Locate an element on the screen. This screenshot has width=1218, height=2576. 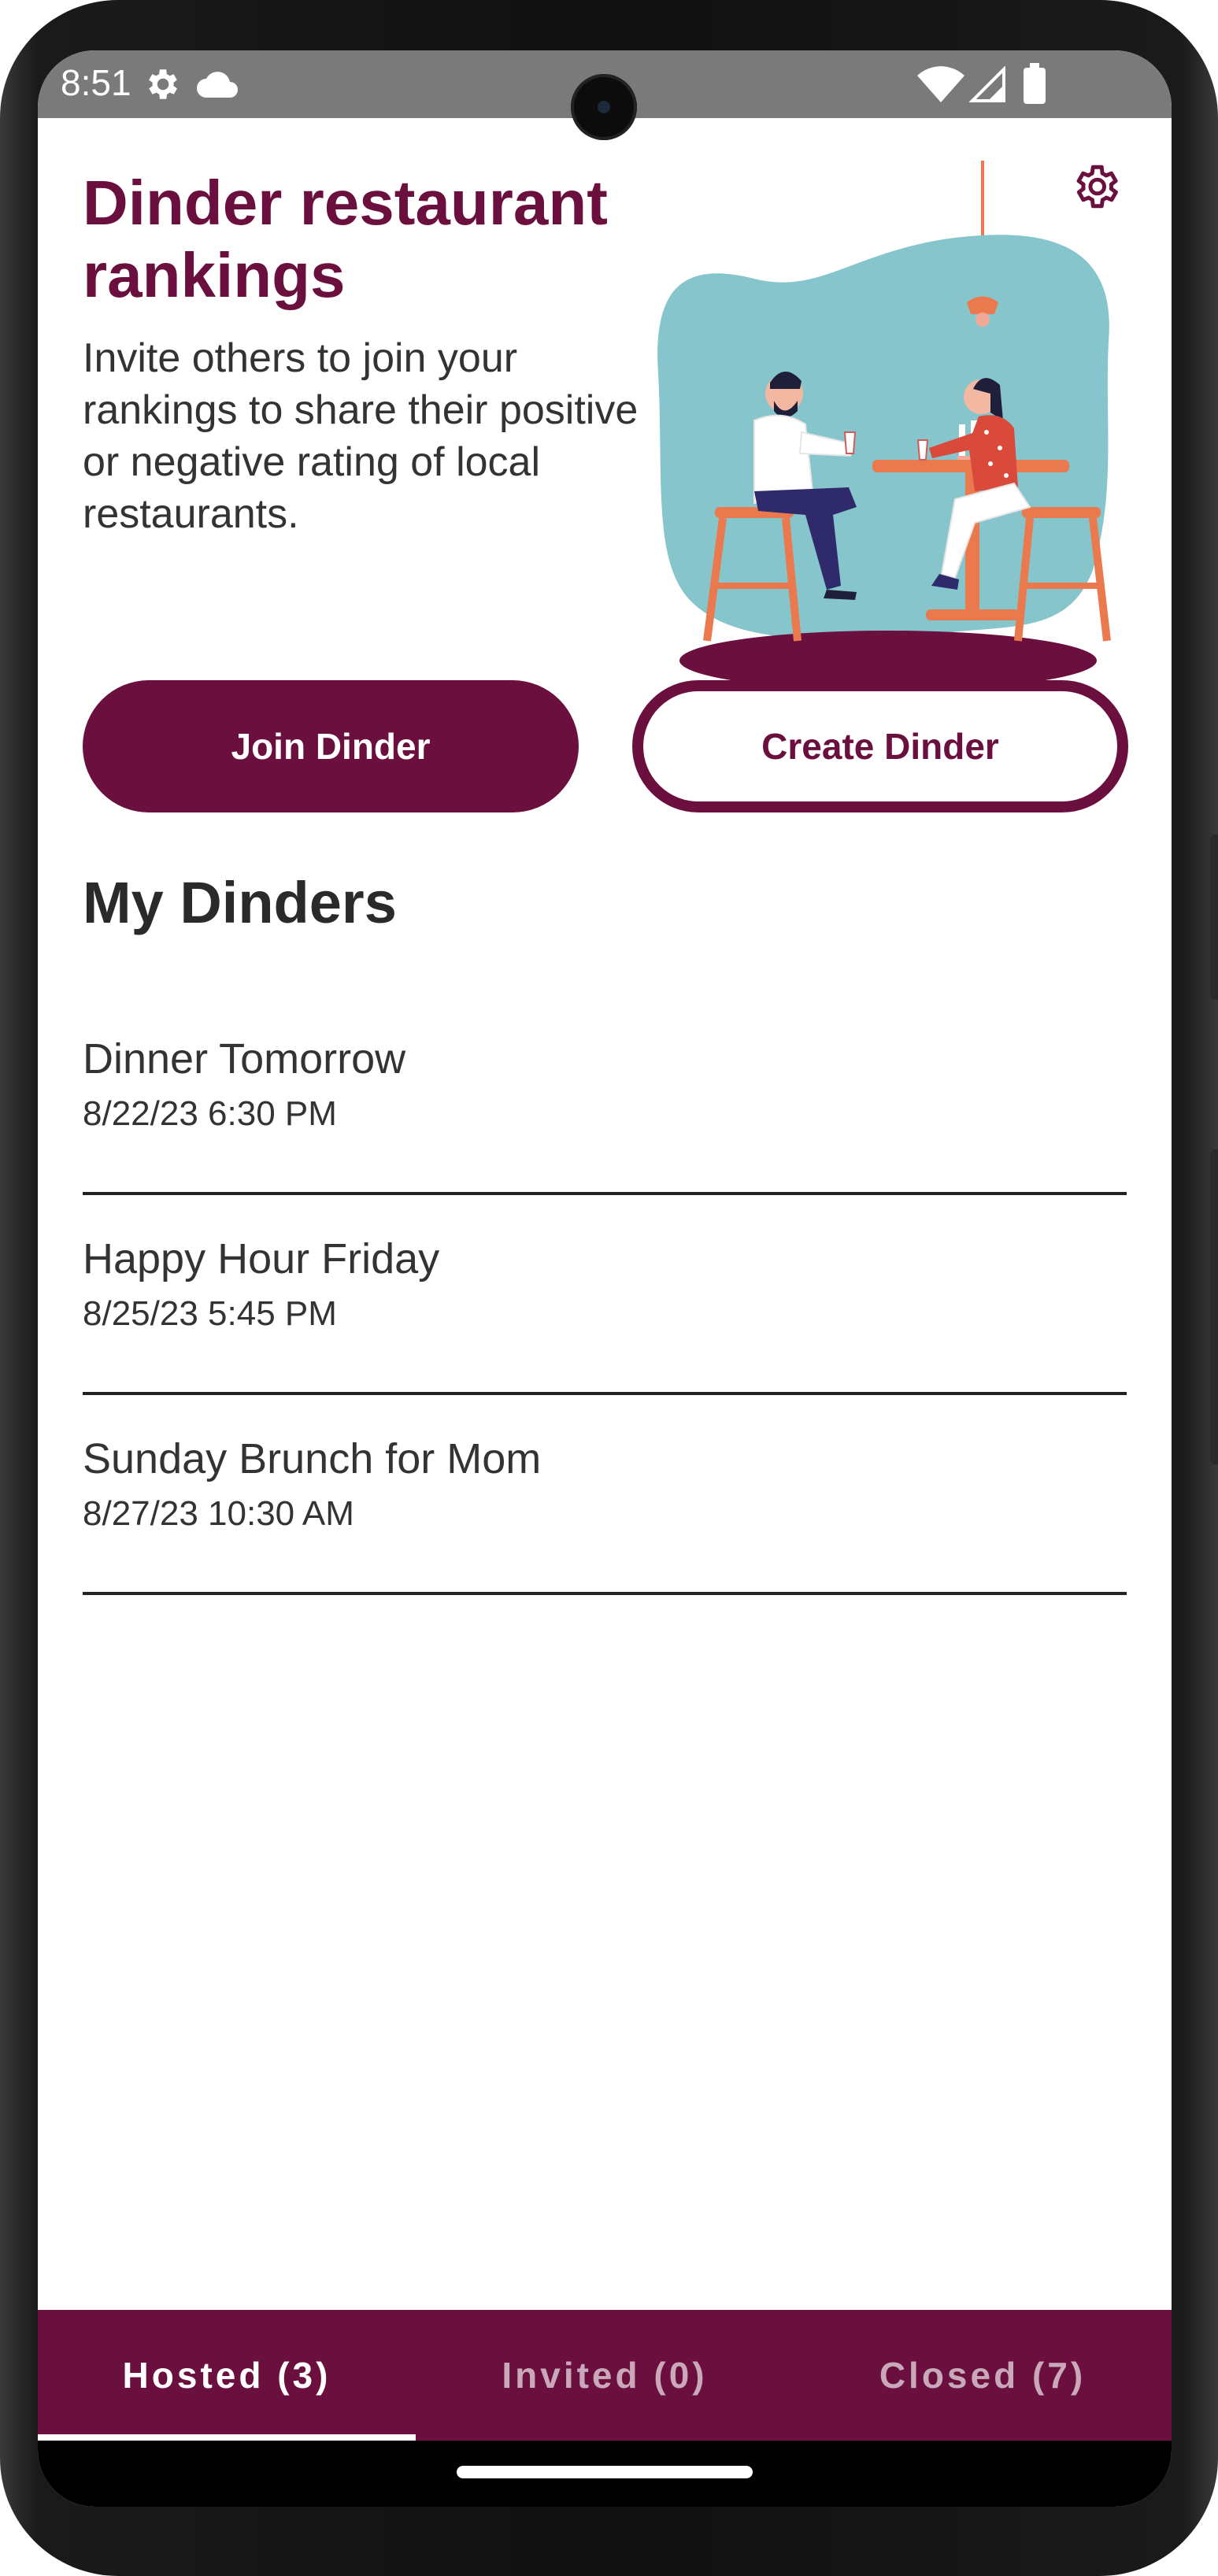
bottom-tab-bar: Hosted (3) Invited (0) Closed (7) is located at coordinates (605, 2375).